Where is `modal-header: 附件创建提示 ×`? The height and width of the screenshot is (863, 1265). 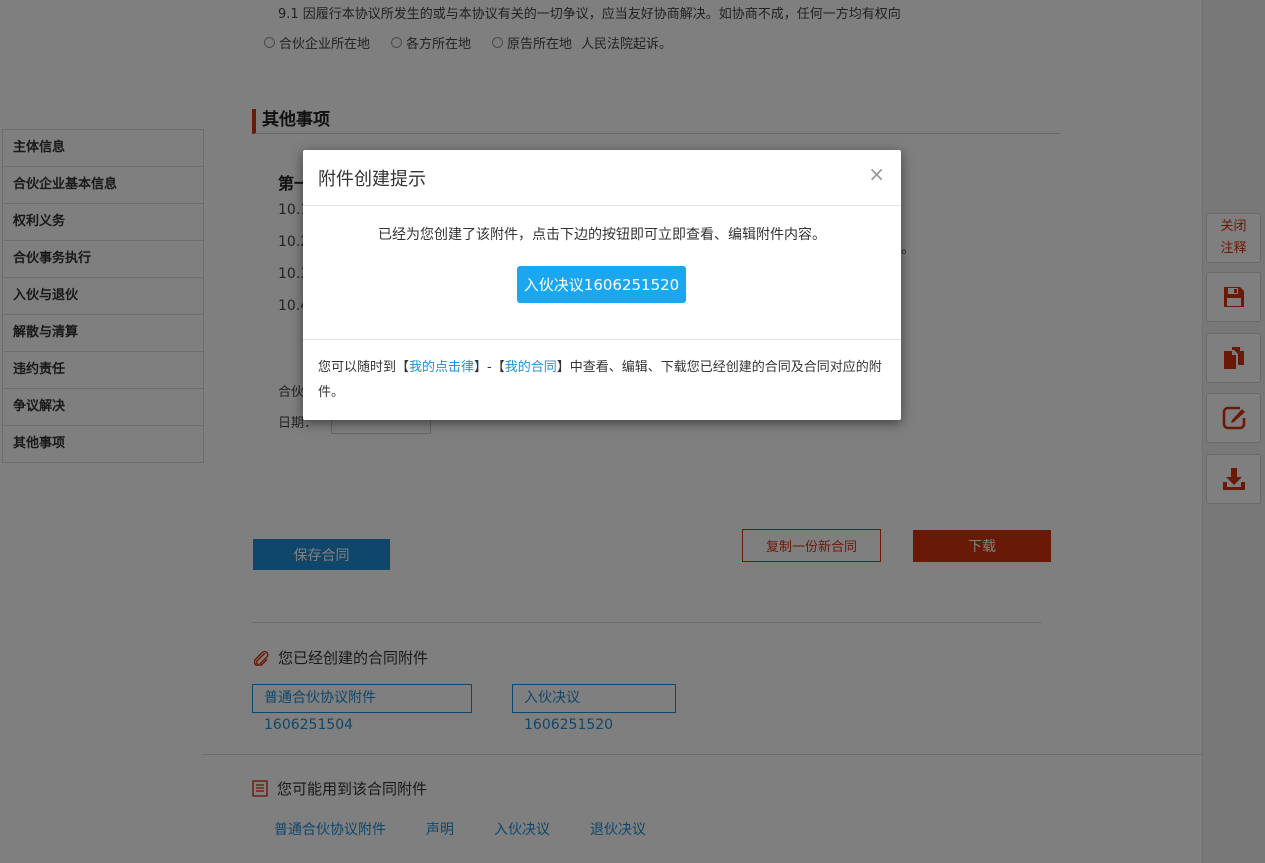 modal-header: 附件创建提示 × is located at coordinates (602, 178).